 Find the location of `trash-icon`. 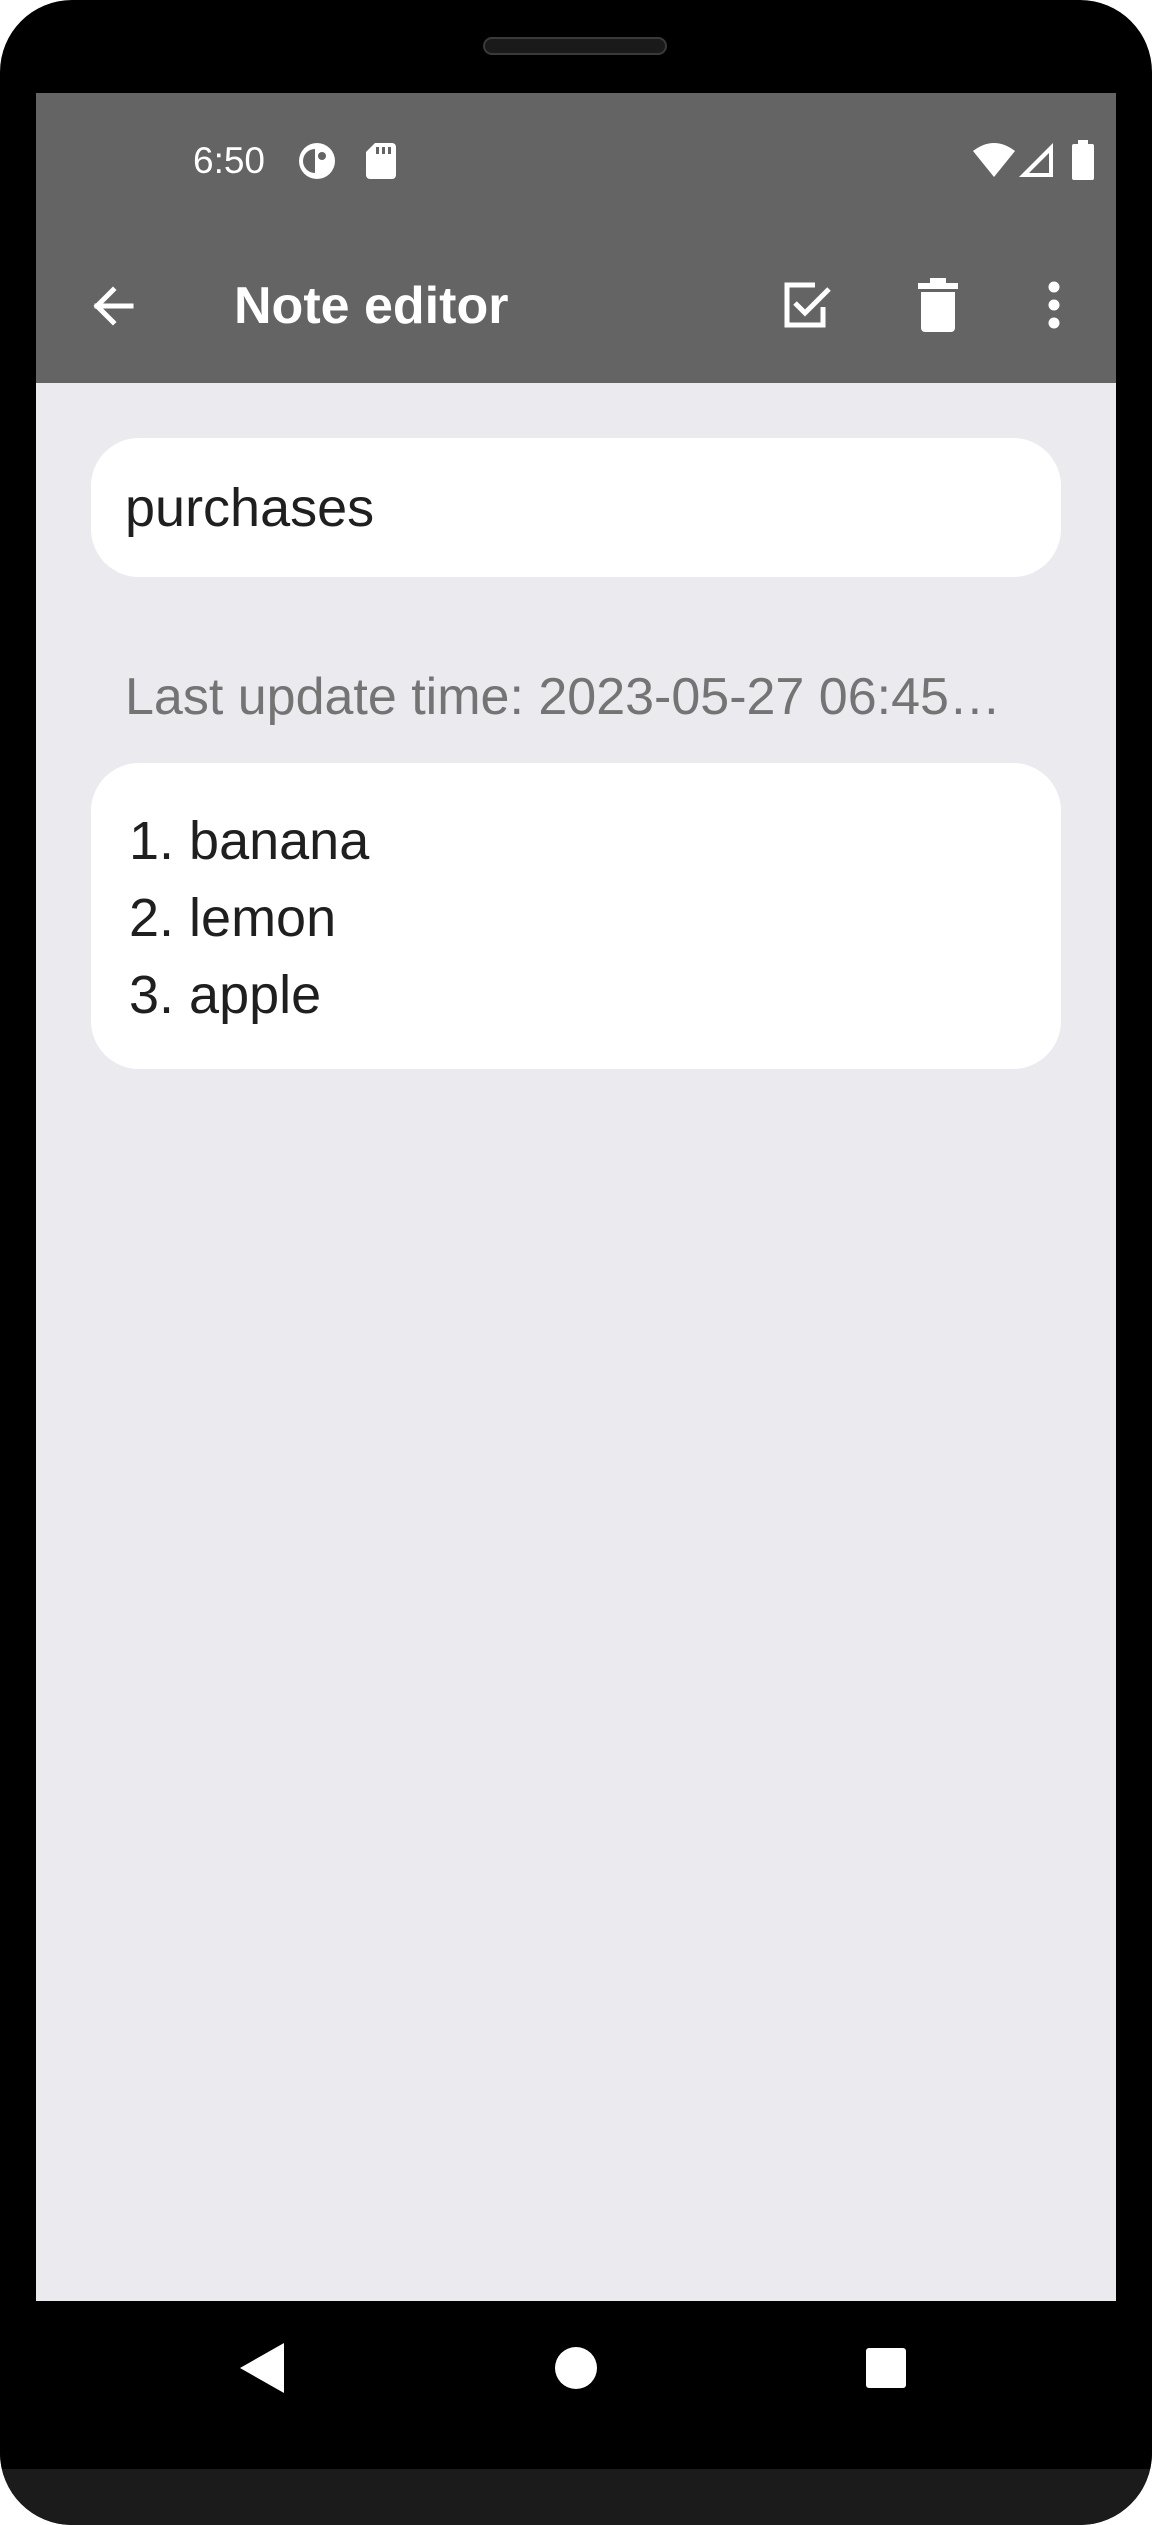

trash-icon is located at coordinates (938, 305).